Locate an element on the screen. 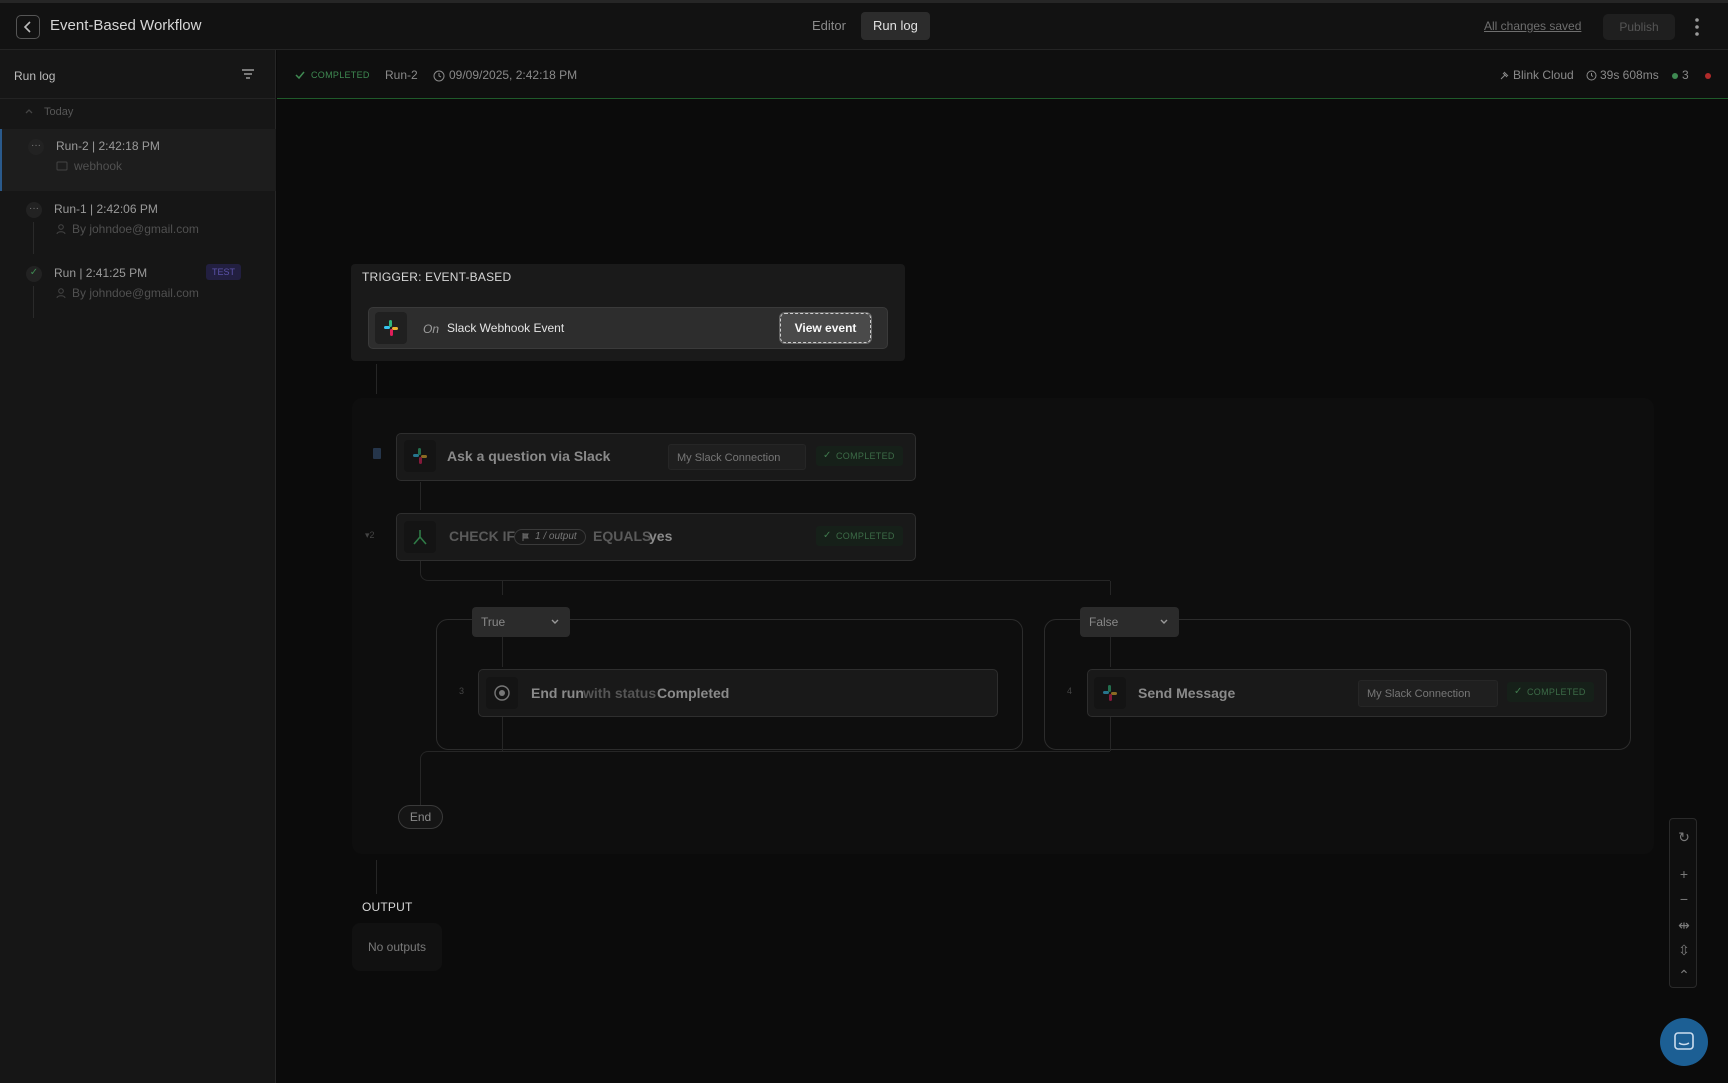  step-index: 3 is located at coordinates (462, 691).